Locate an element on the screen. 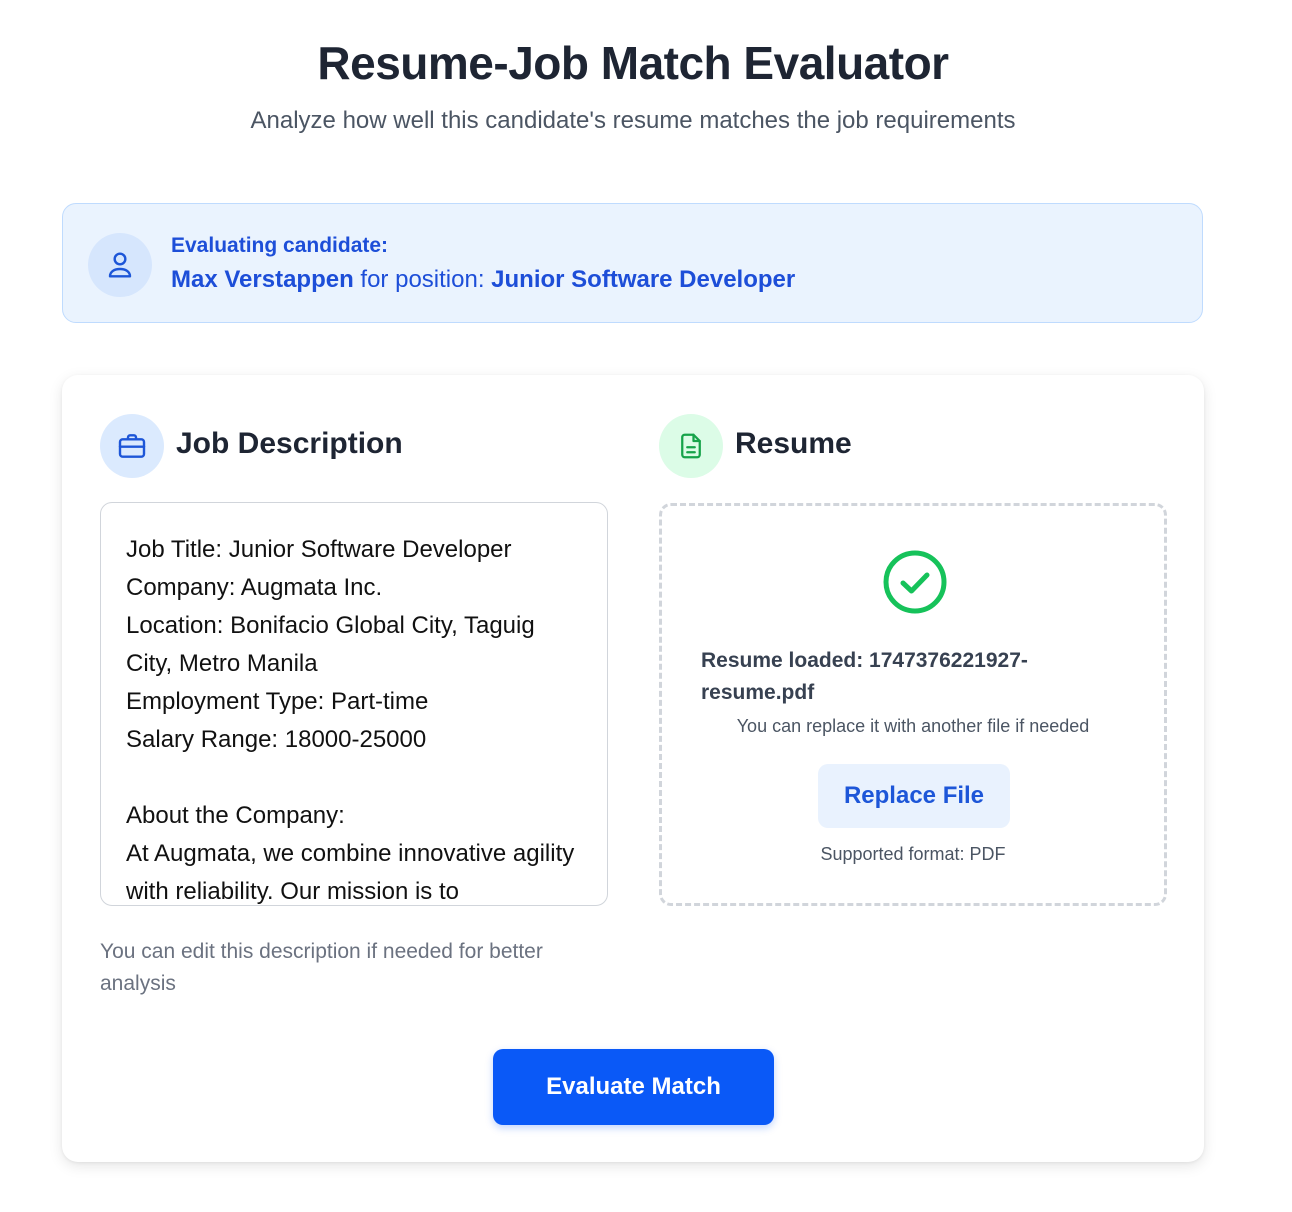 This screenshot has width=1292, height=1212. position-prefix: for position: is located at coordinates (422, 279).